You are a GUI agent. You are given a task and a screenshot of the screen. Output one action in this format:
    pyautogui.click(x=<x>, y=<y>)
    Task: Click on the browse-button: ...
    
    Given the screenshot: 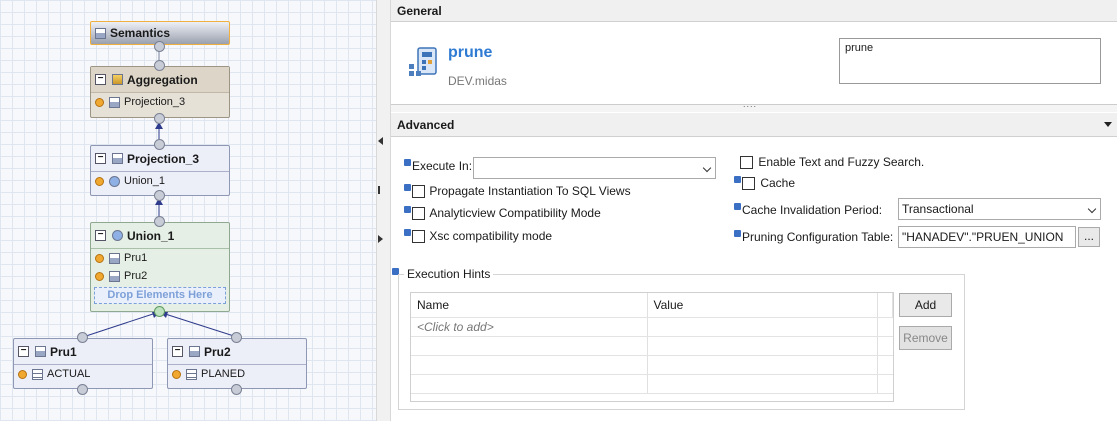 What is the action you would take?
    pyautogui.click(x=1089, y=237)
    